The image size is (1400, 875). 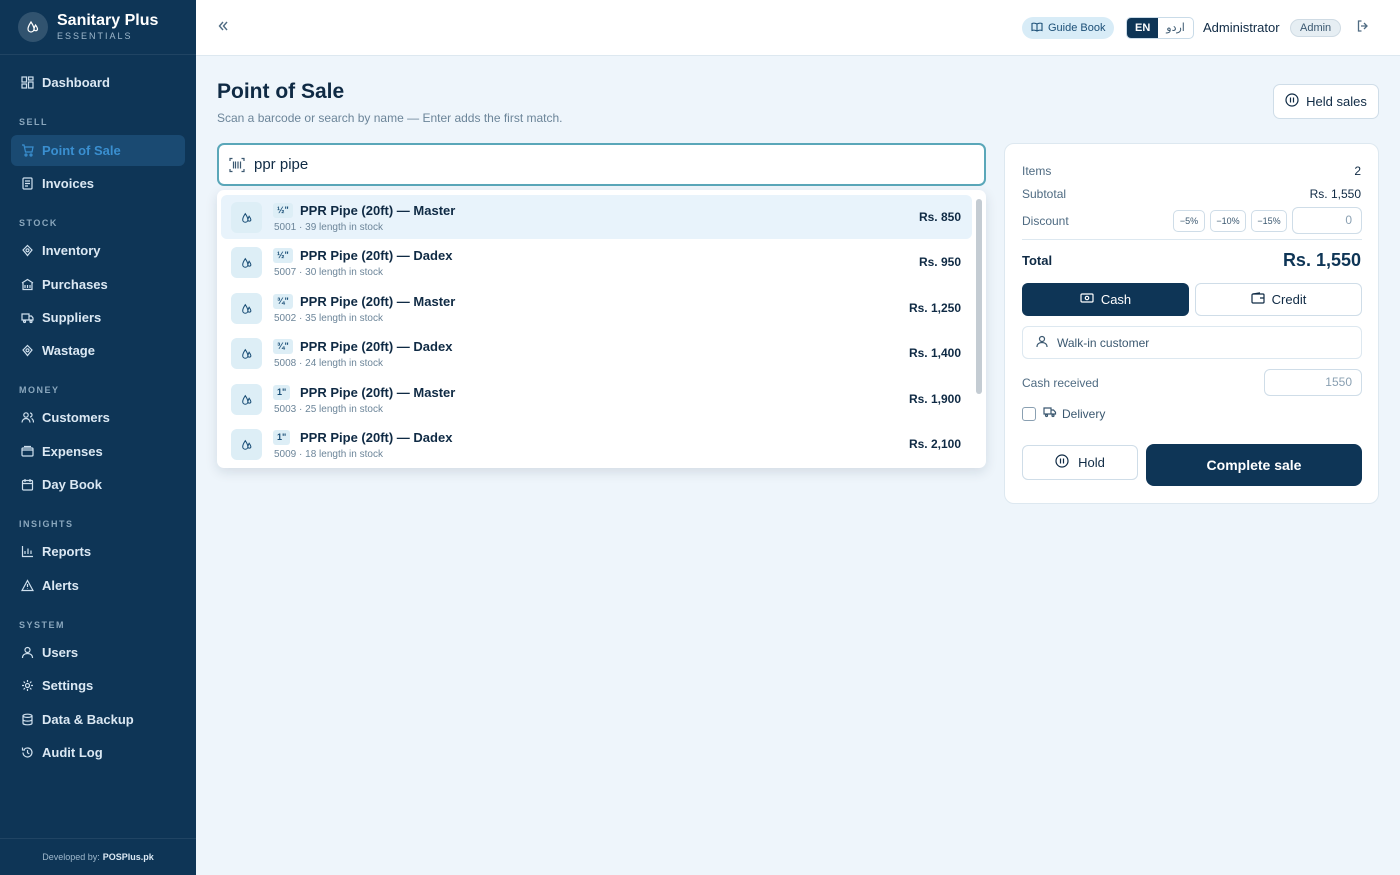 I want to click on sidebar-item-label: Alerts, so click(x=60, y=585).